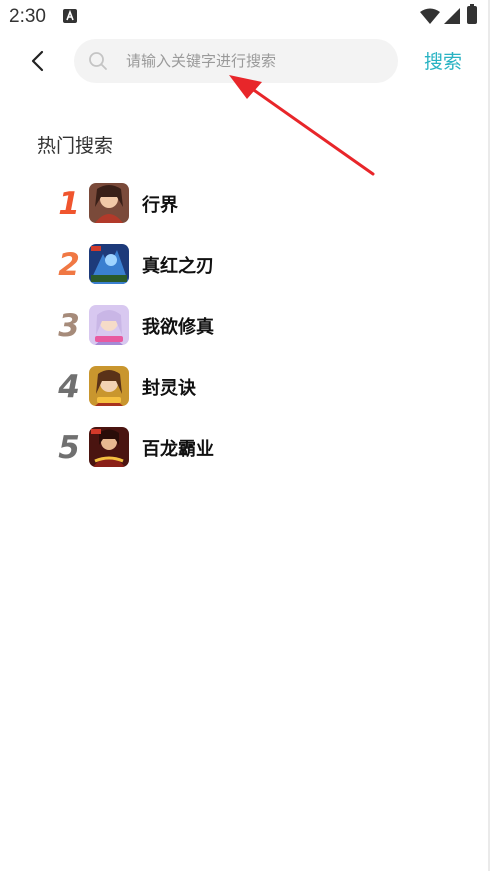  Describe the element at coordinates (69, 326) in the screenshot. I see `rank-number: 3` at that location.